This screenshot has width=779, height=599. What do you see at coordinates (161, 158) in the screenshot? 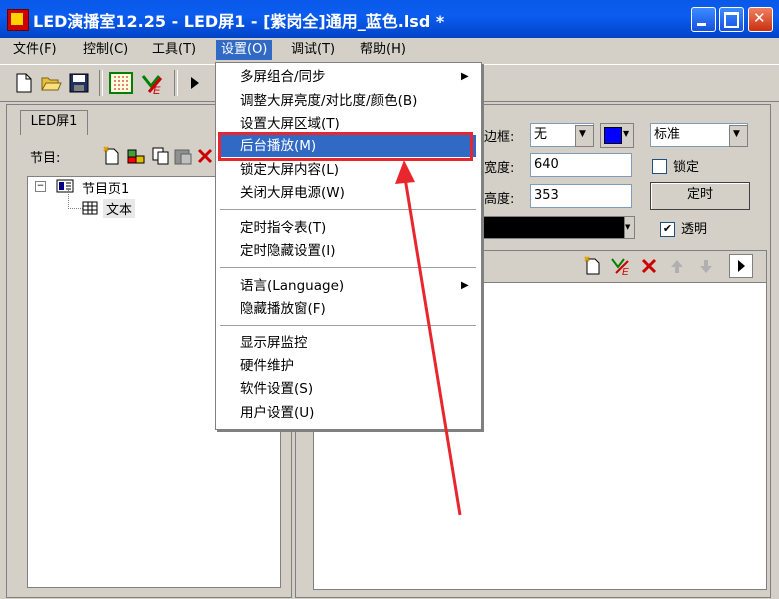
I see `copy-icon` at bounding box center [161, 158].